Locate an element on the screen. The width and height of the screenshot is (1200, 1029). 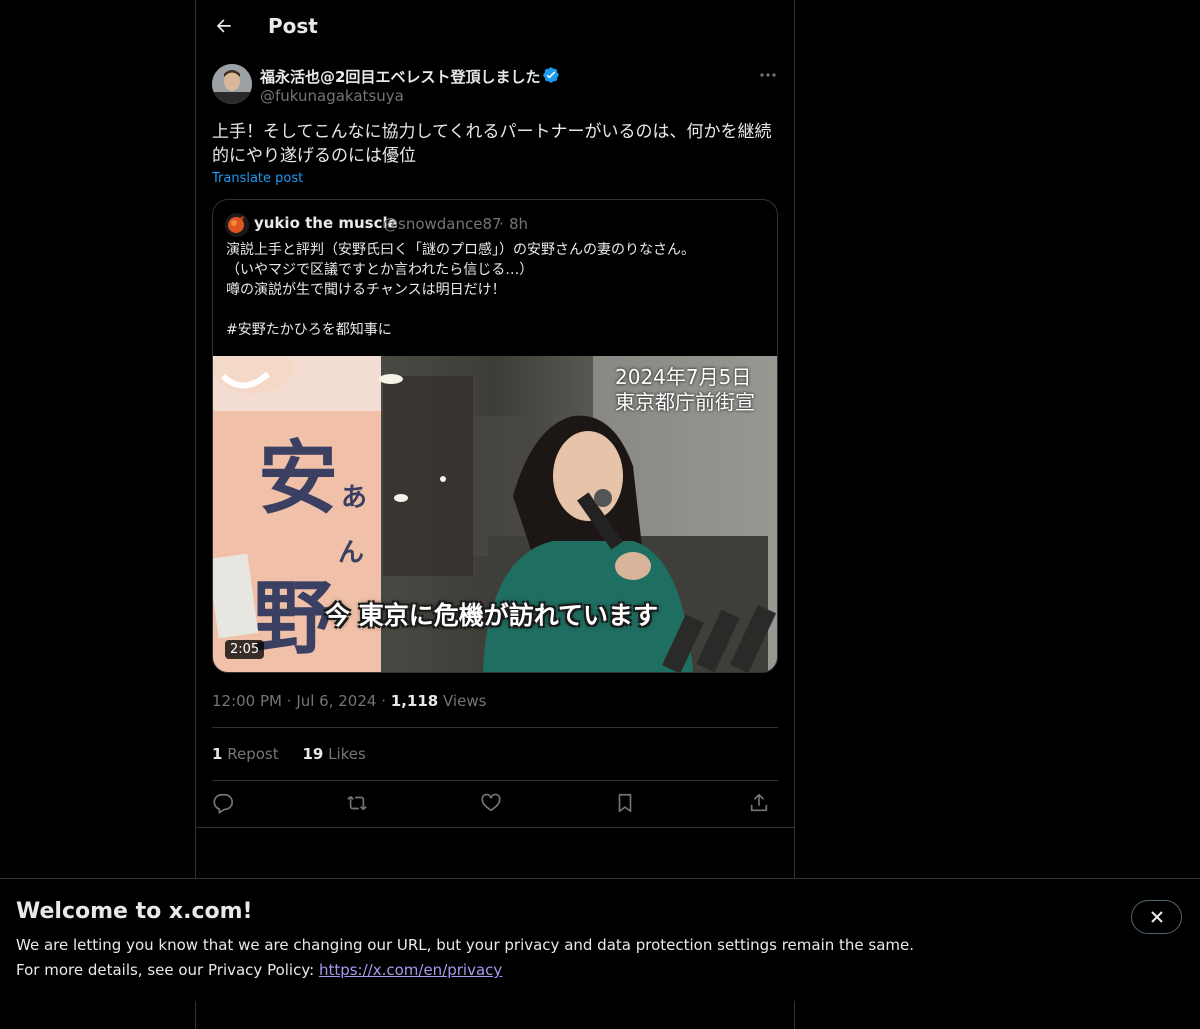
bookmark-icon is located at coordinates (625, 803).